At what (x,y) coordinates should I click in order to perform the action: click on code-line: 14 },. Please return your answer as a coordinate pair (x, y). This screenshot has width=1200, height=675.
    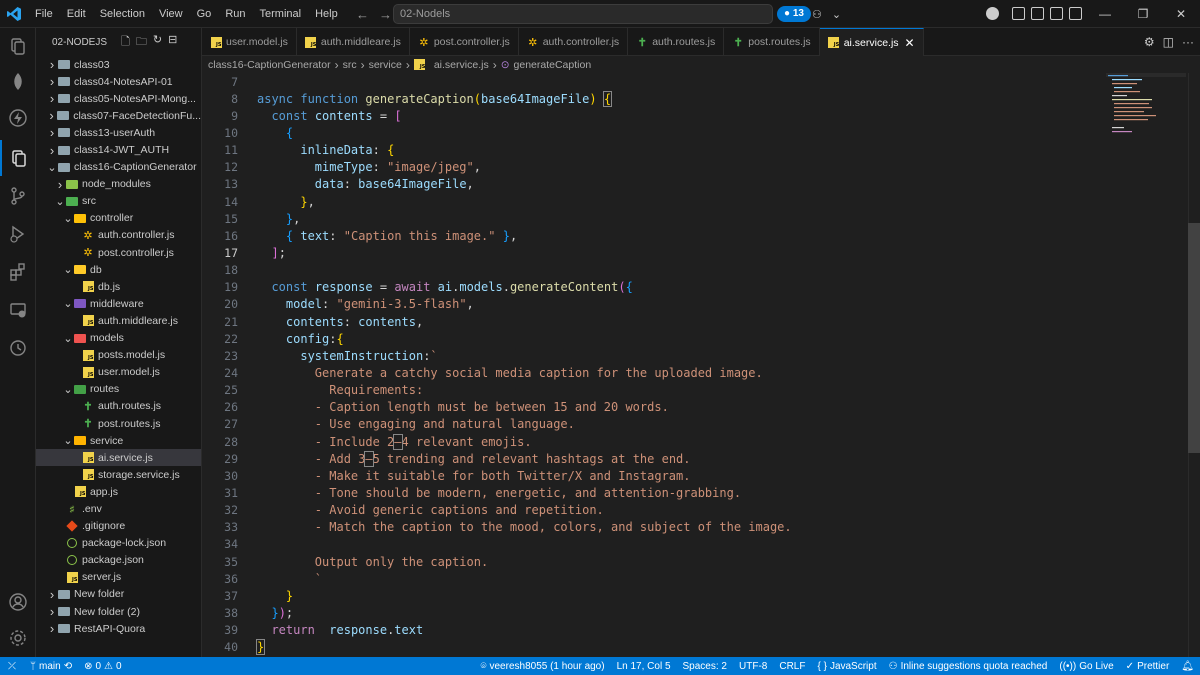
    Looking at the image, I should click on (694, 201).